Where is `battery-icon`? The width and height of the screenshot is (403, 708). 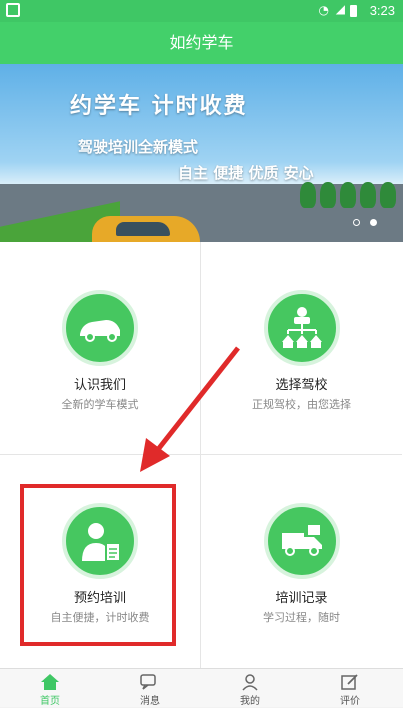 battery-icon is located at coordinates (353, 11).